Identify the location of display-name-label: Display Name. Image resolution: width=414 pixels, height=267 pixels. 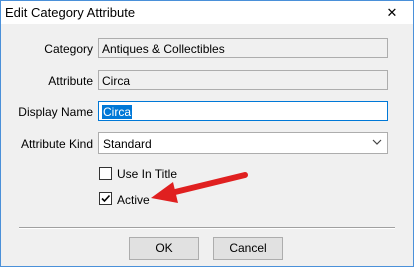
(55, 112).